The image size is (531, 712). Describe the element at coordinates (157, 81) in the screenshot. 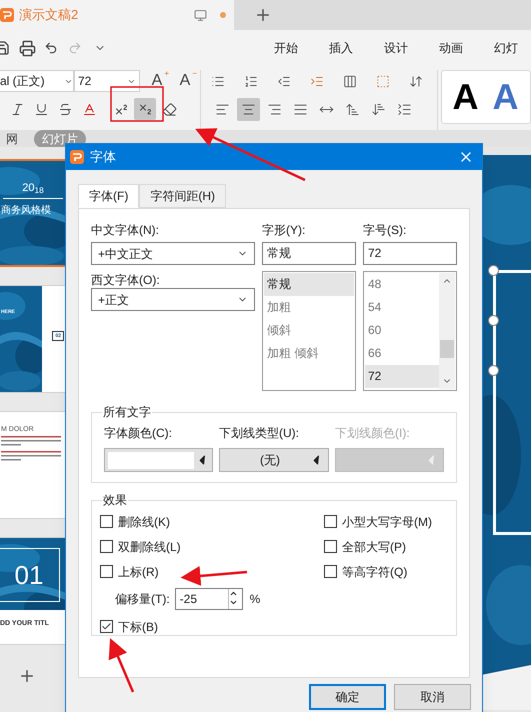

I see `grow-font-button: A+` at that location.